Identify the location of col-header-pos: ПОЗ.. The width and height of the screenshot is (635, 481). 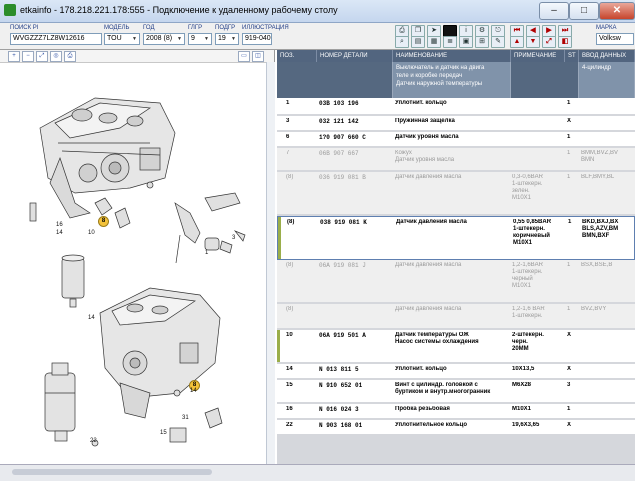
(297, 56).